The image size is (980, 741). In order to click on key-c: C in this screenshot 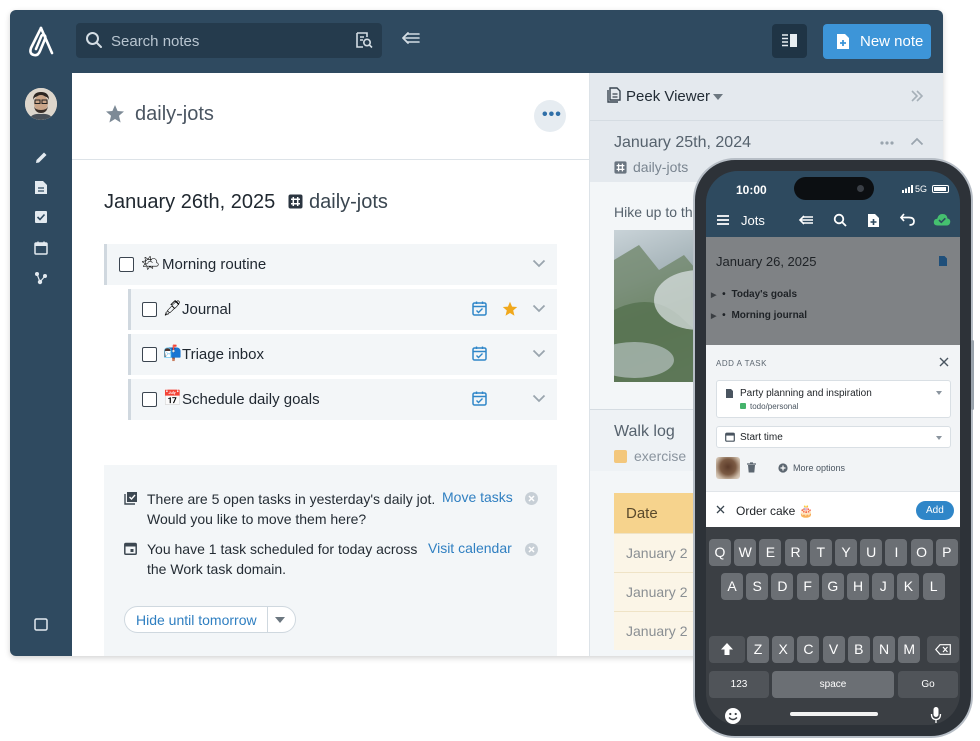, I will do `click(808, 649)`.